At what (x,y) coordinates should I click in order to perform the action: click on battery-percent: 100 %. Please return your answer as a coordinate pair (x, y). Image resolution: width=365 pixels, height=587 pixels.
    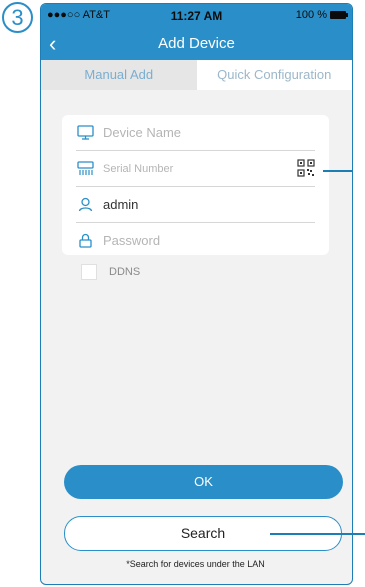
    Looking at the image, I should click on (311, 15).